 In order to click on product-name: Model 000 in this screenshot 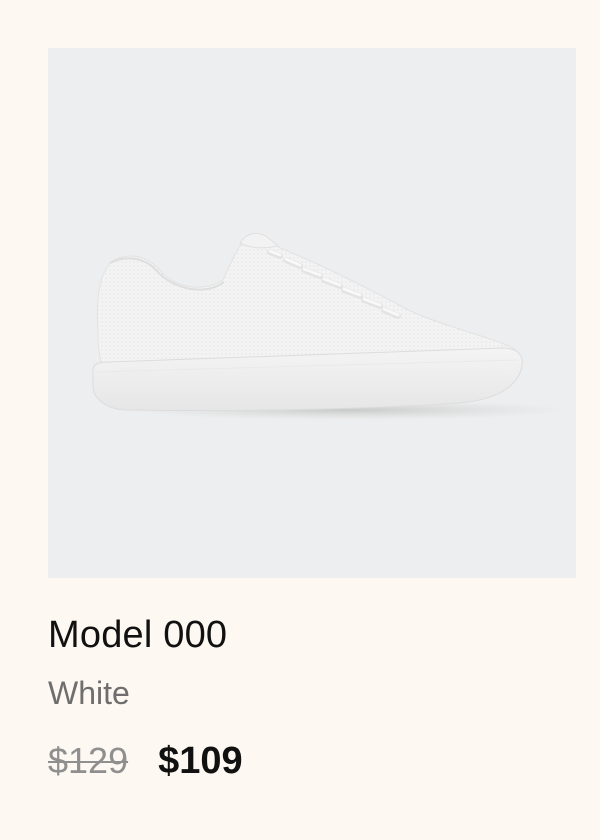, I will do `click(137, 635)`.